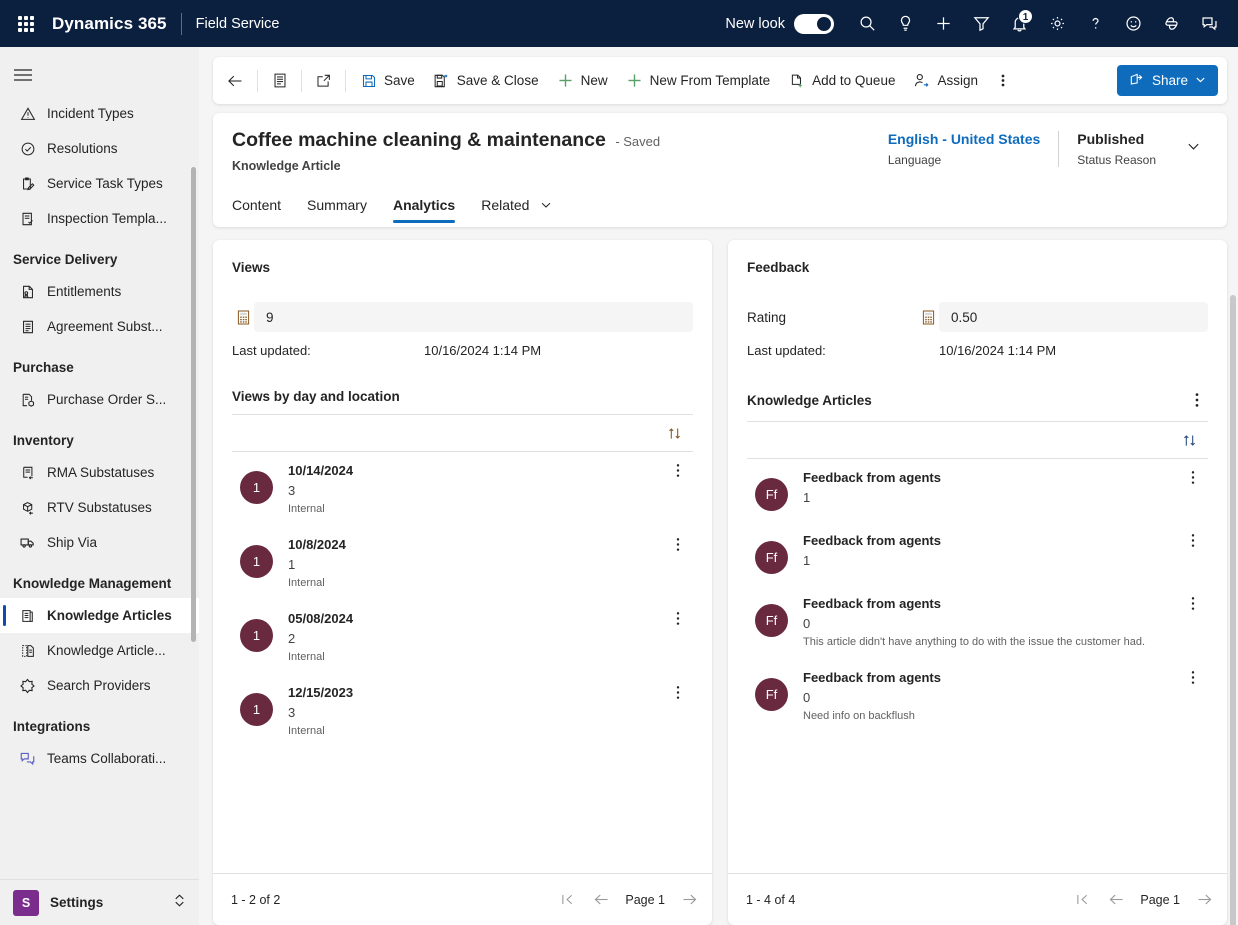 The height and width of the screenshot is (925, 1238). I want to click on add-to-queue-button: Add to Queue, so click(841, 80).